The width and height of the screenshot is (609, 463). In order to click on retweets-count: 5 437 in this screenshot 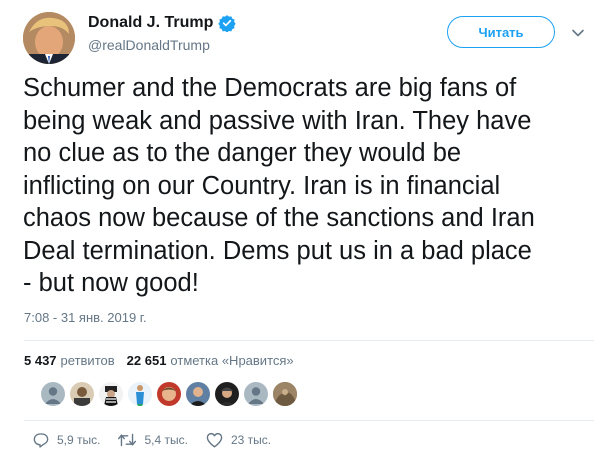, I will do `click(40, 360)`.